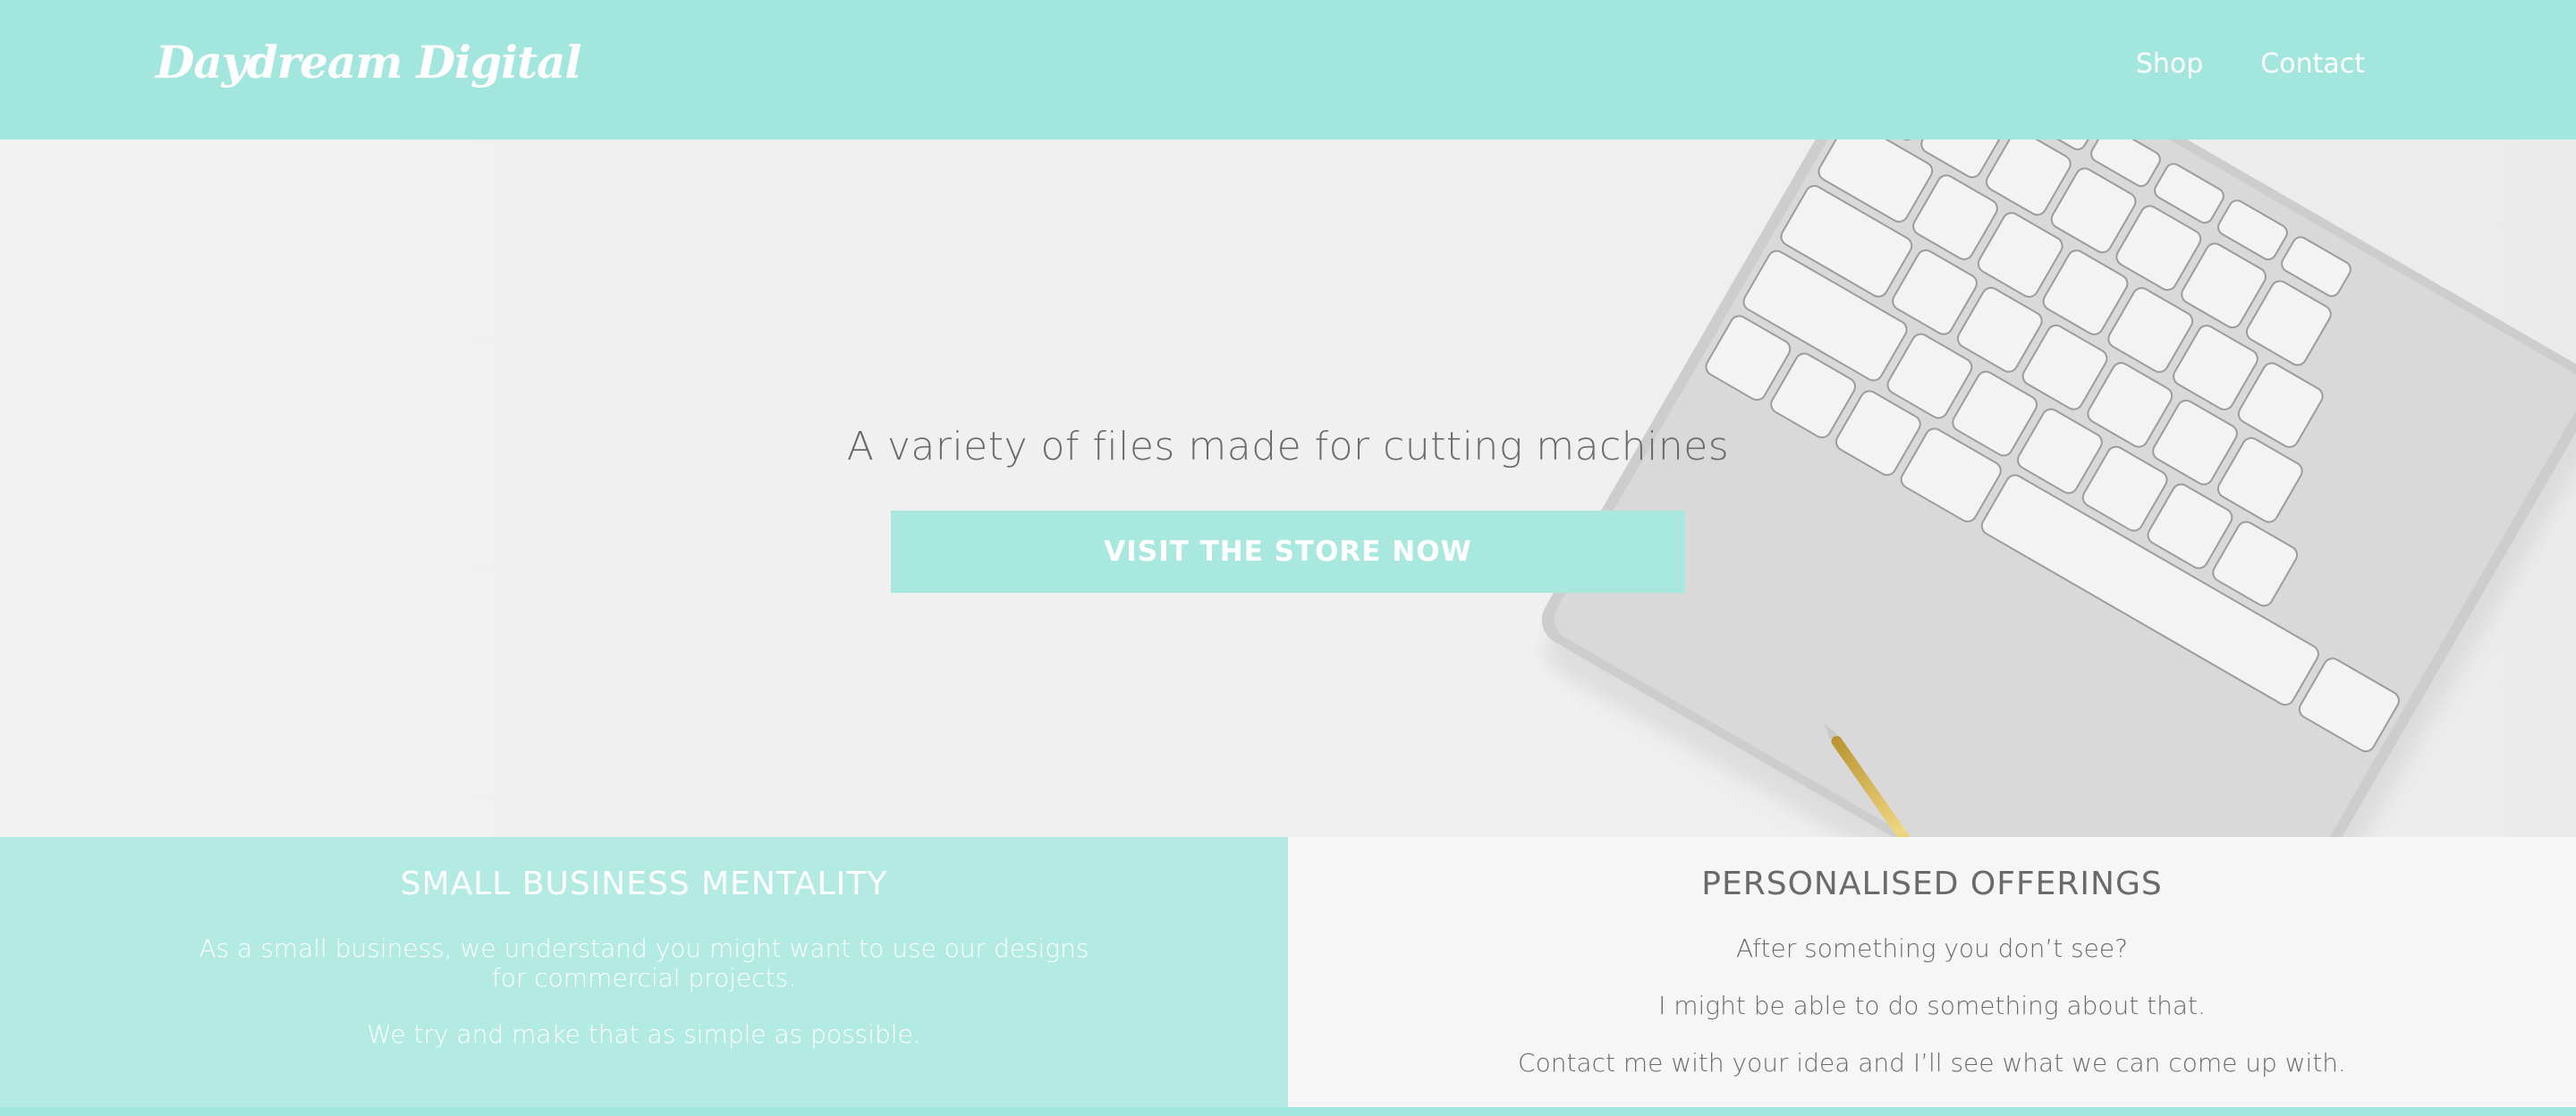 This screenshot has width=2576, height=1116. I want to click on feature-heading: SMALL BUSINESS MENTALITY, so click(644, 884).